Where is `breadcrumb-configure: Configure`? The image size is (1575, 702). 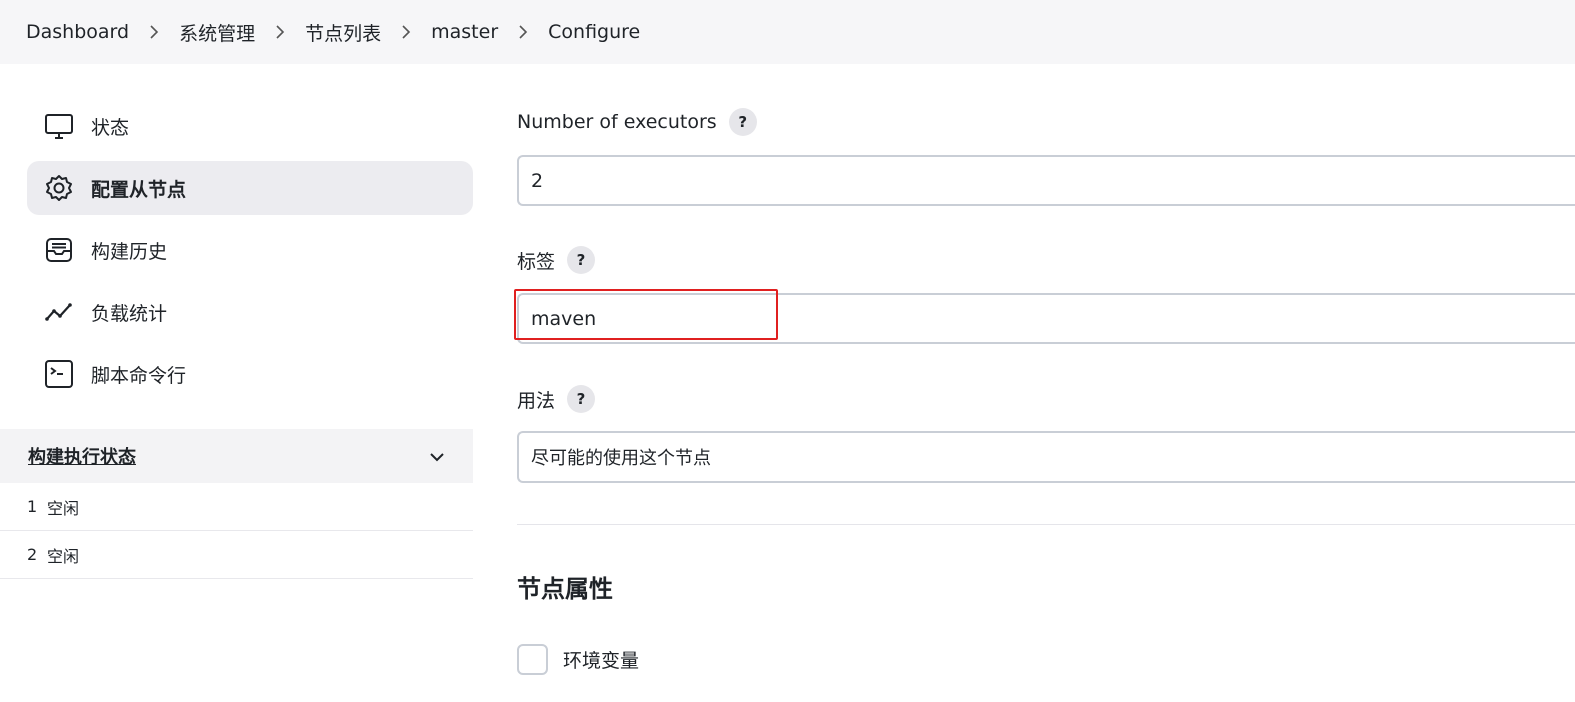 breadcrumb-configure: Configure is located at coordinates (594, 32).